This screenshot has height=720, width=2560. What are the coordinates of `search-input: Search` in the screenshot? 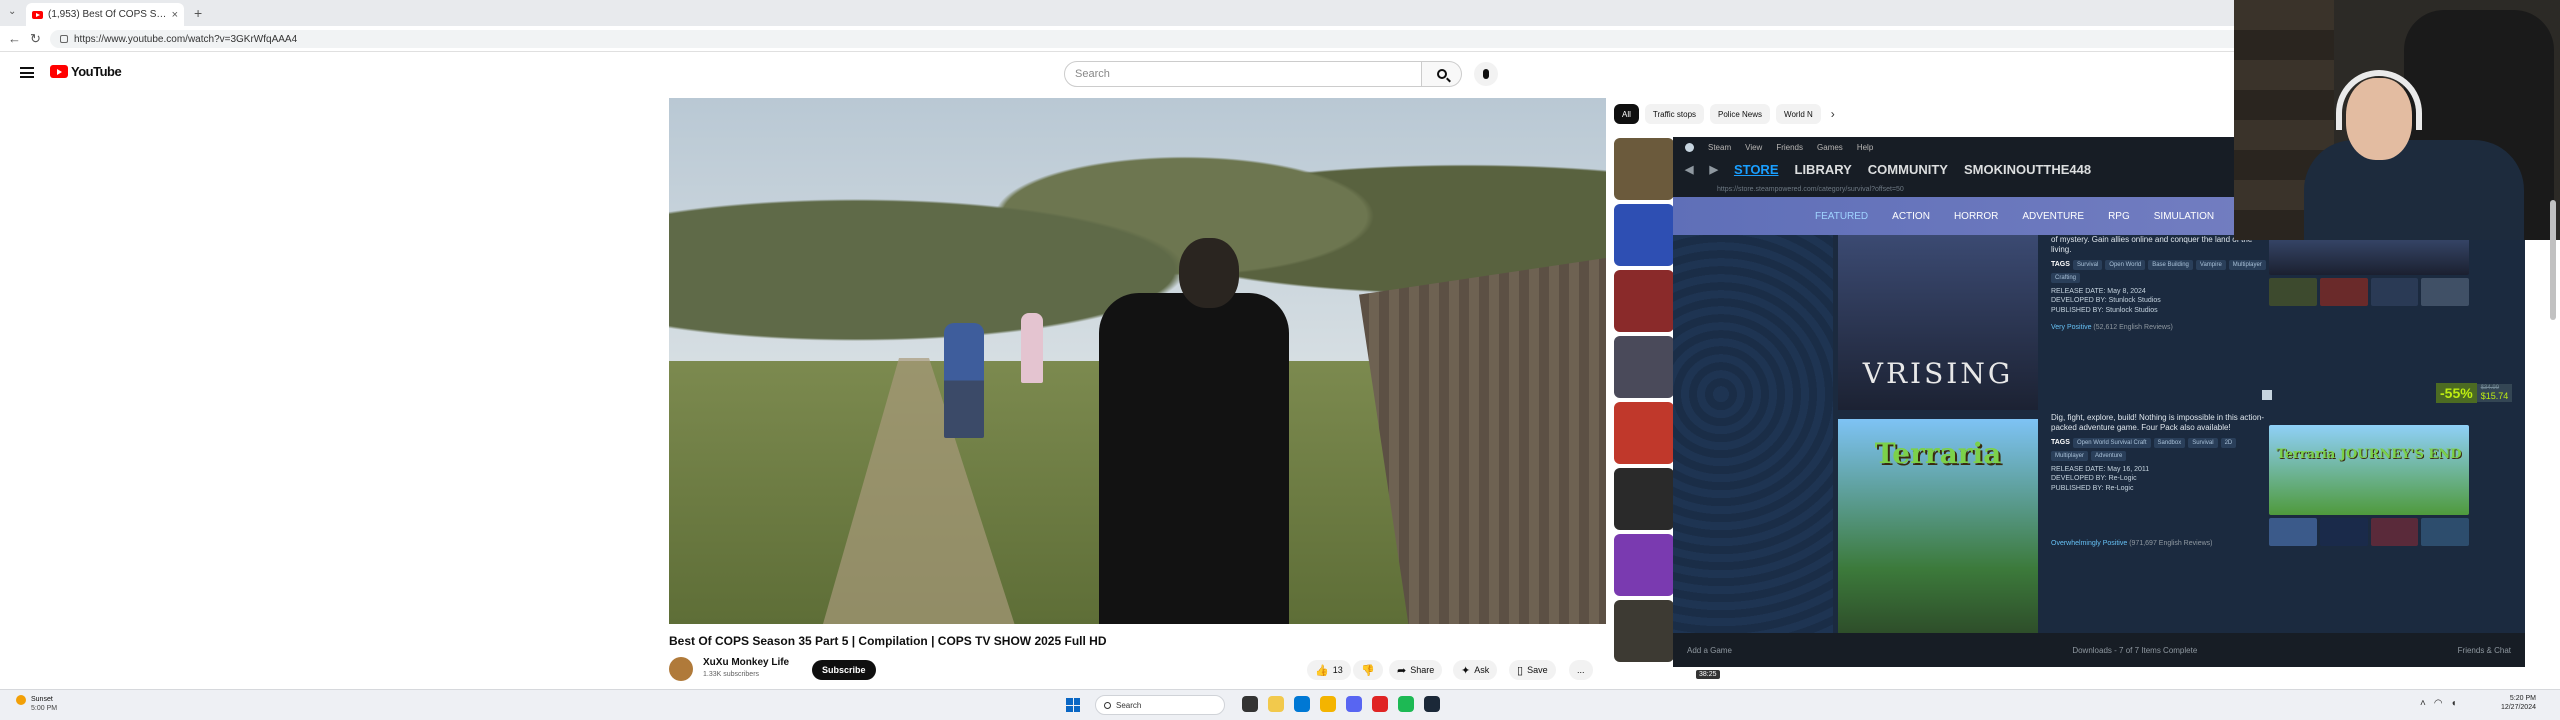 It's located at (1243, 74).